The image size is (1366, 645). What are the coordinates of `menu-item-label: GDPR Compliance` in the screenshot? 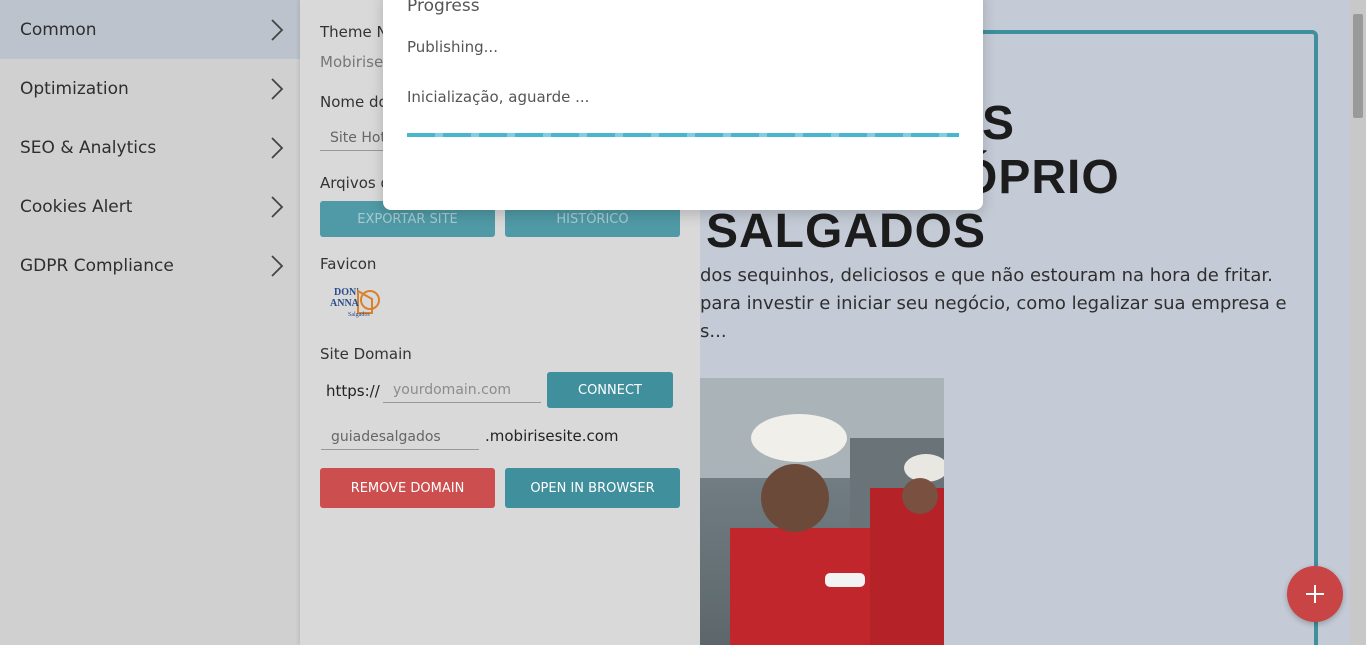 It's located at (97, 265).